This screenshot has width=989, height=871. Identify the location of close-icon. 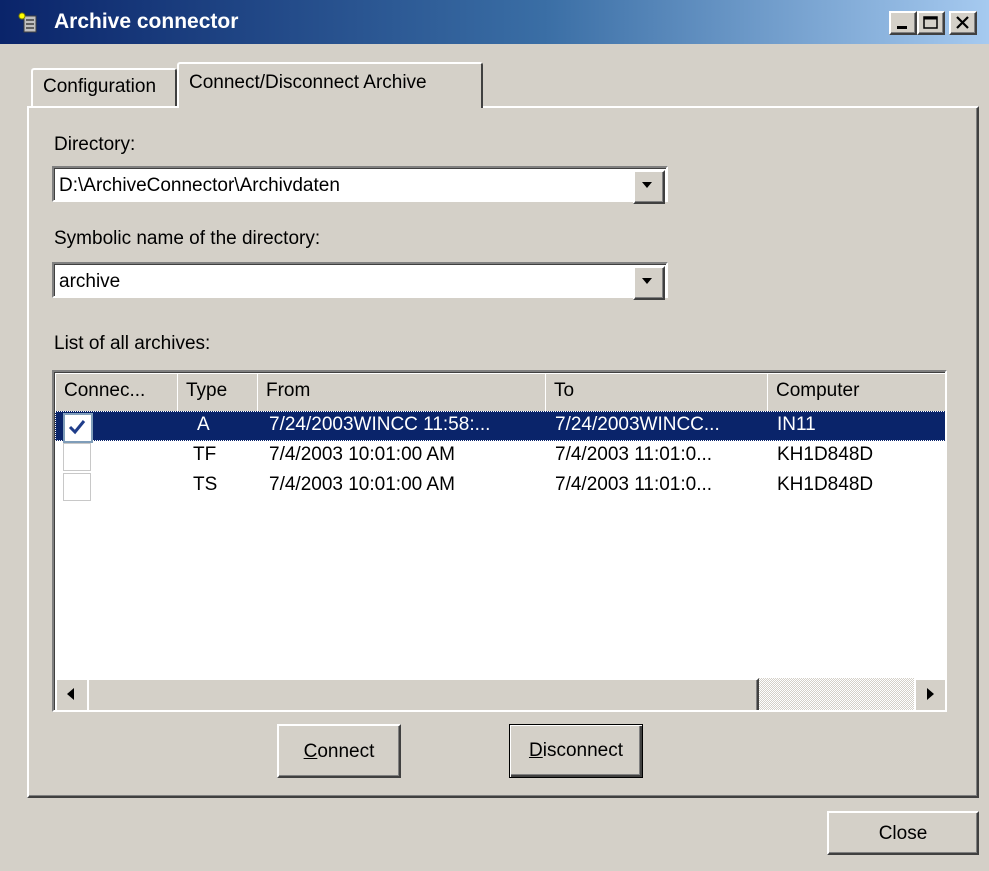
(962, 22).